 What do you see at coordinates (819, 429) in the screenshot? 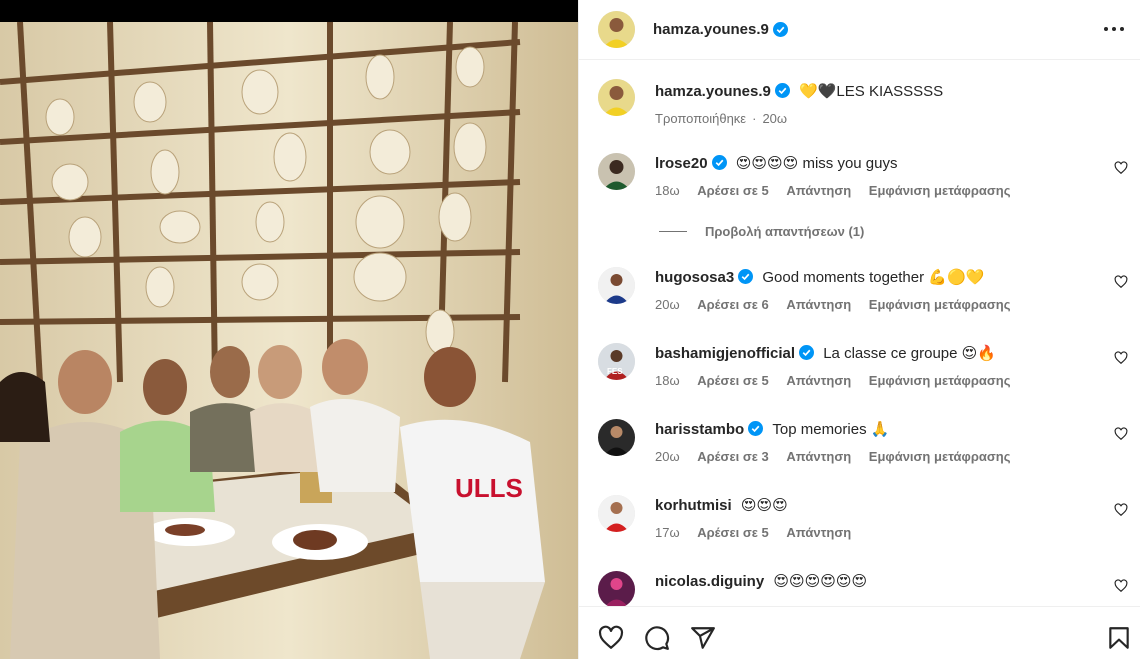
I see `comment-text: Top memories` at bounding box center [819, 429].